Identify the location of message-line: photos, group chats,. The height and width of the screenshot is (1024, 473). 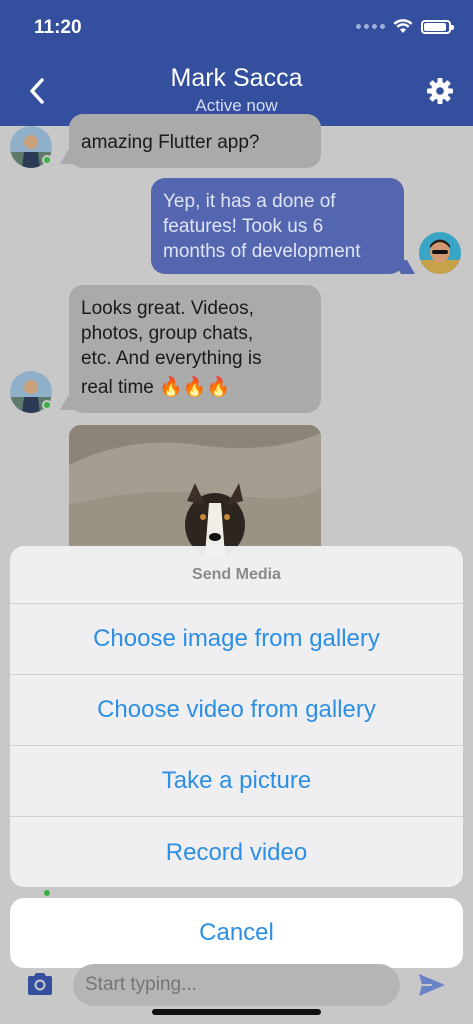
(167, 333).